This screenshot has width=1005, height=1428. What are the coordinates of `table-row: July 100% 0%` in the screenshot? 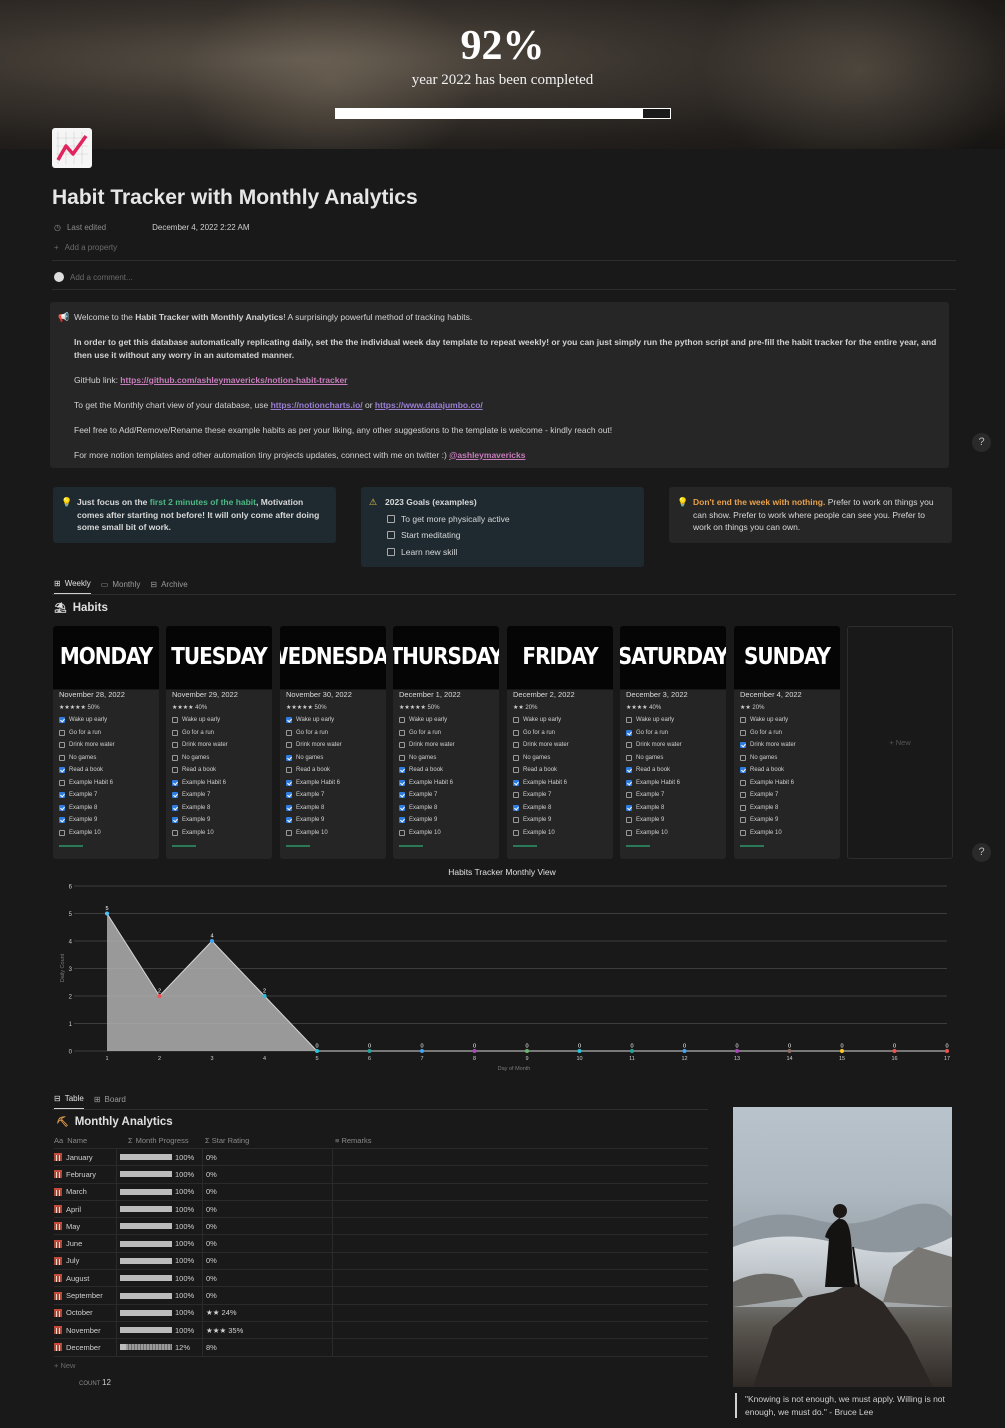 It's located at (381, 1261).